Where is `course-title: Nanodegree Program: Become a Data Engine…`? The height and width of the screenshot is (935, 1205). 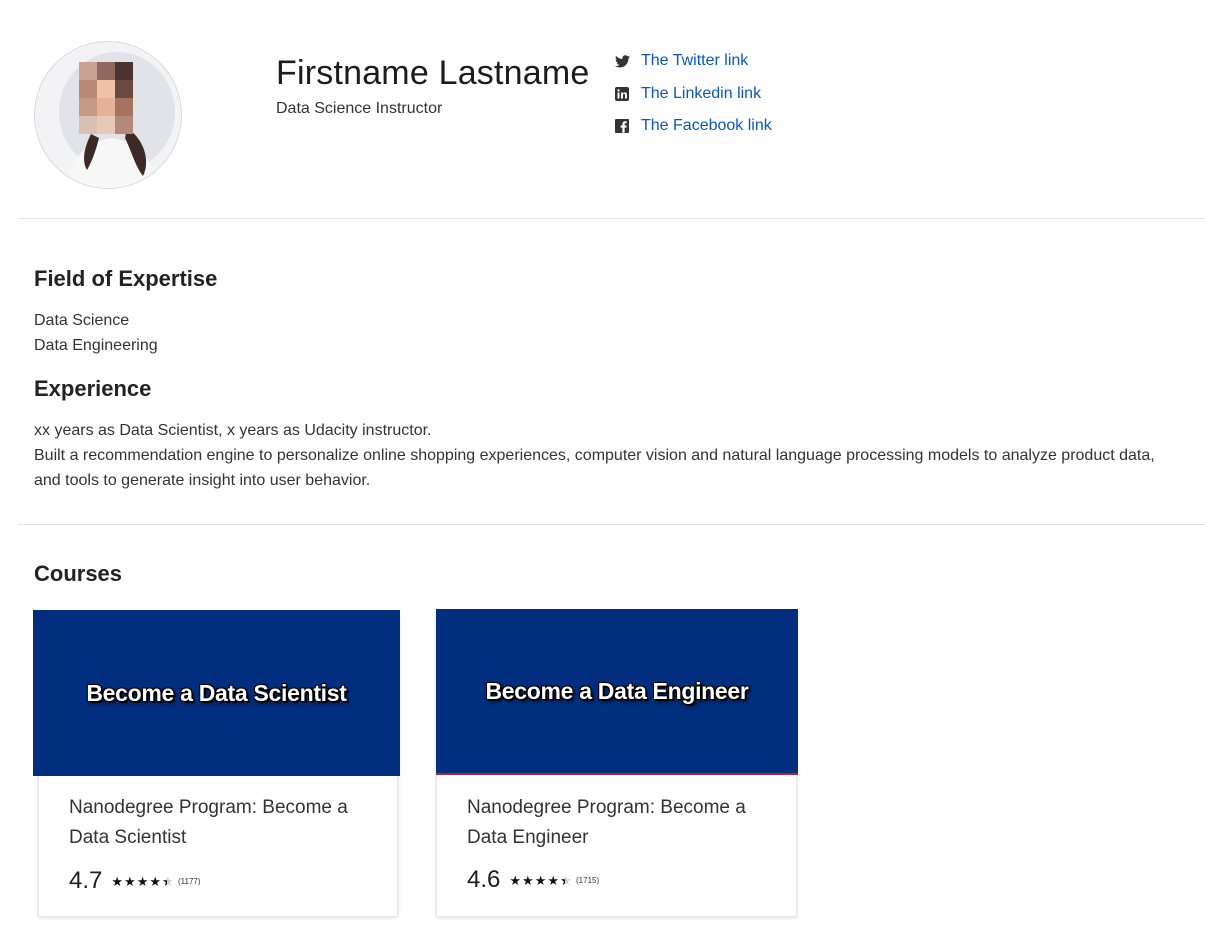
course-title: Nanodegree Program: Become a Data Engine… is located at coordinates (617, 823).